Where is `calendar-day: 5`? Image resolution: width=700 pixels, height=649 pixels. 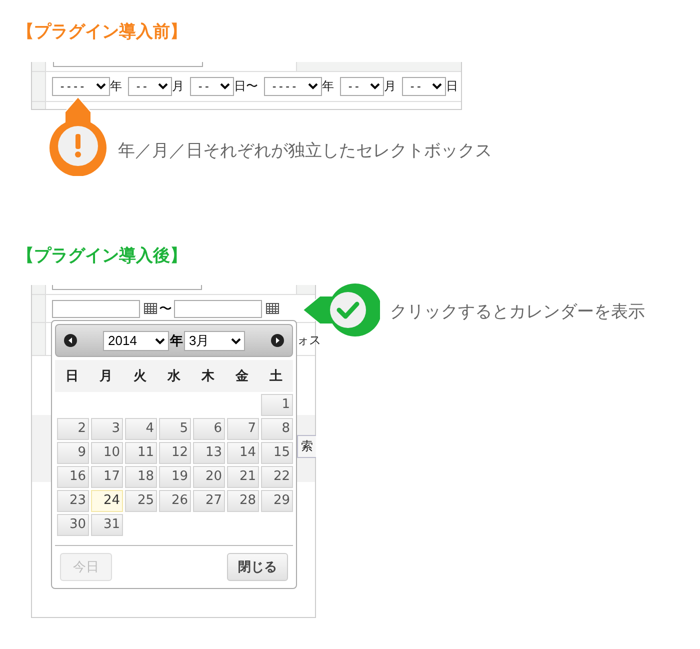 calendar-day: 5 is located at coordinates (175, 429).